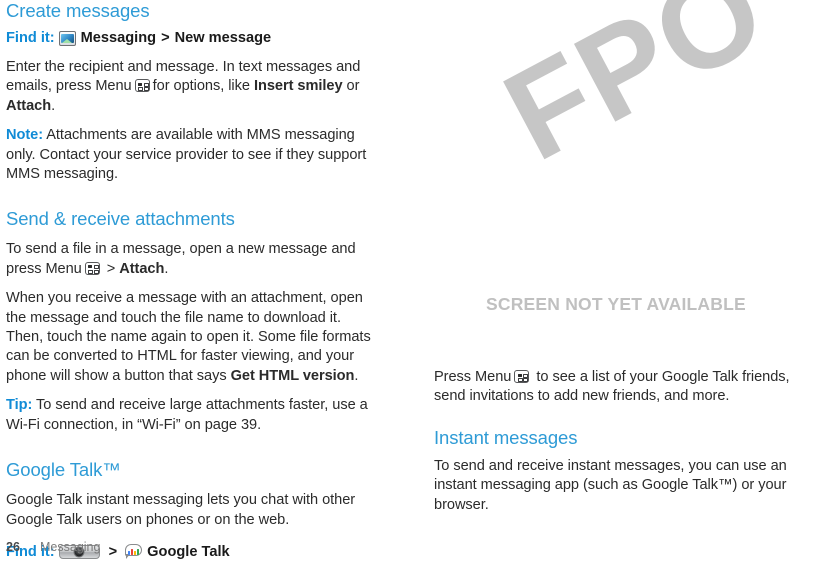 The width and height of the screenshot is (814, 562). Describe the element at coordinates (134, 552) in the screenshot. I see `google-talk-icon` at that location.